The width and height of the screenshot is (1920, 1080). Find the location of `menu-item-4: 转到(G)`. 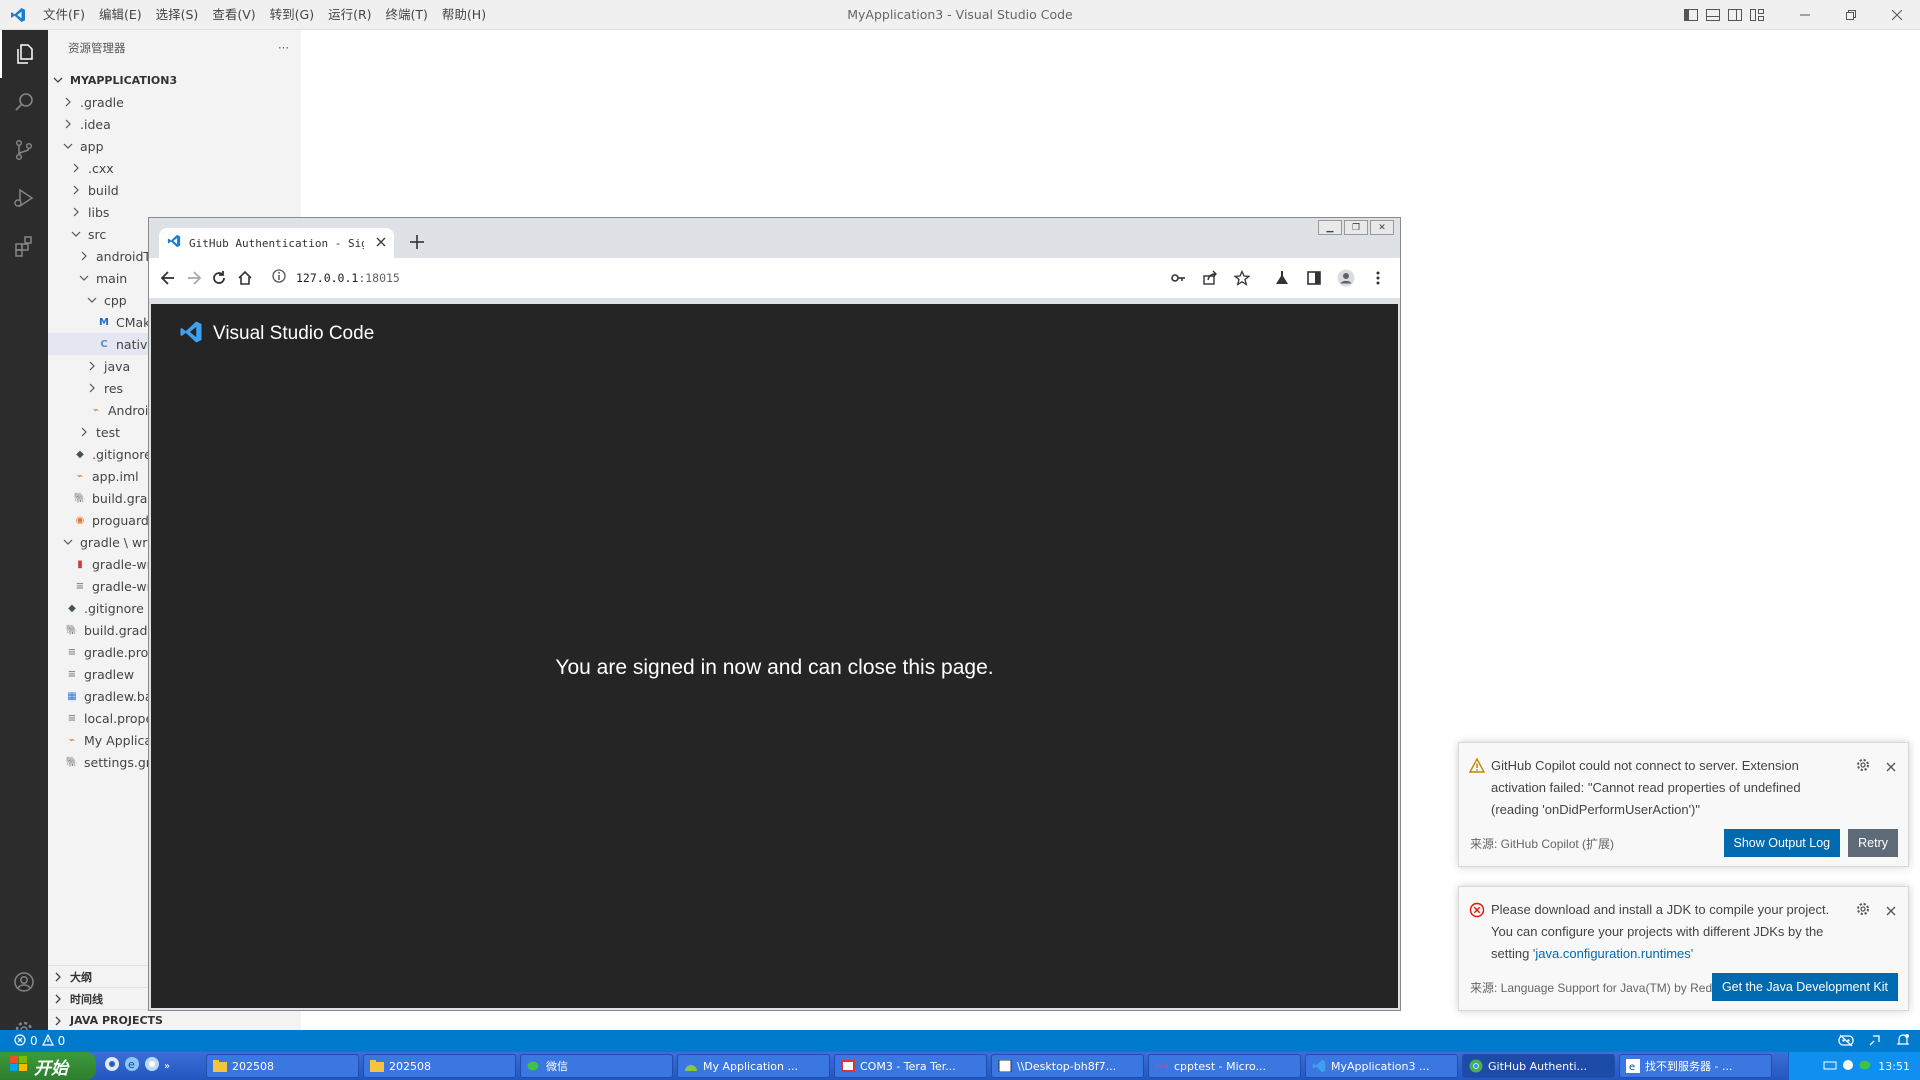

menu-item-4: 转到(G) is located at coordinates (292, 15).